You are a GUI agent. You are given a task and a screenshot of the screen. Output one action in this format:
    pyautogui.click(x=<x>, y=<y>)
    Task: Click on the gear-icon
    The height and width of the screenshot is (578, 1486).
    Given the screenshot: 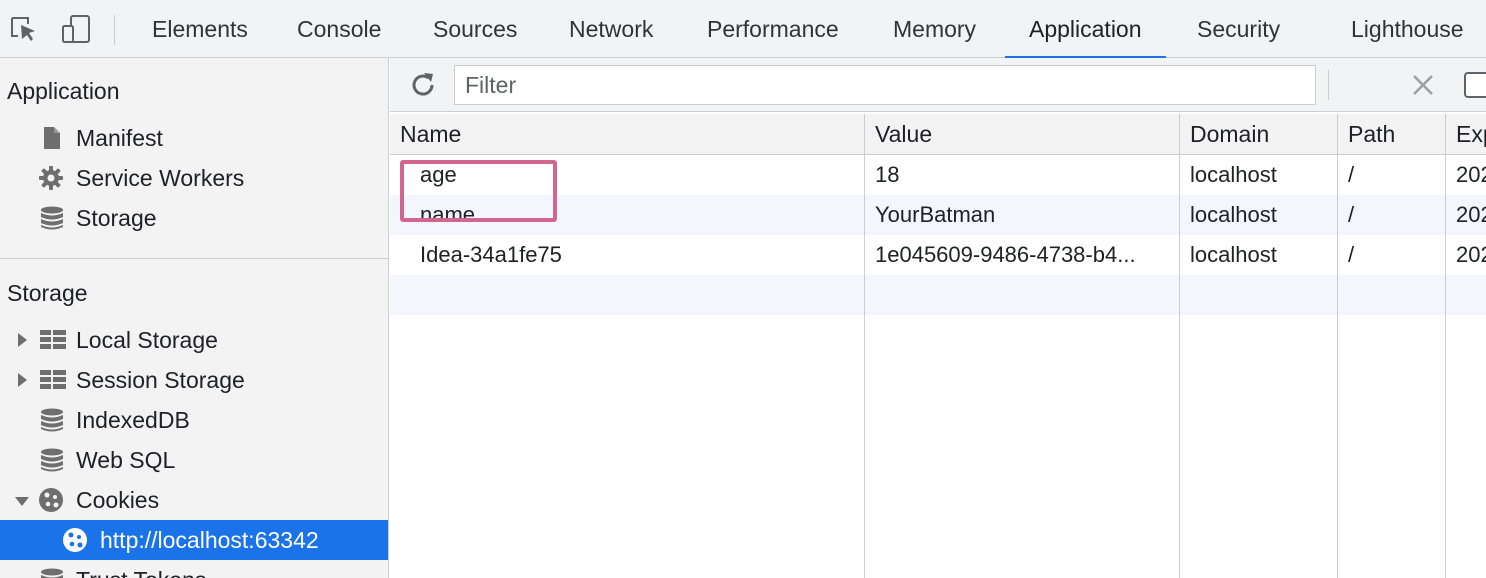 What is the action you would take?
    pyautogui.click(x=51, y=178)
    